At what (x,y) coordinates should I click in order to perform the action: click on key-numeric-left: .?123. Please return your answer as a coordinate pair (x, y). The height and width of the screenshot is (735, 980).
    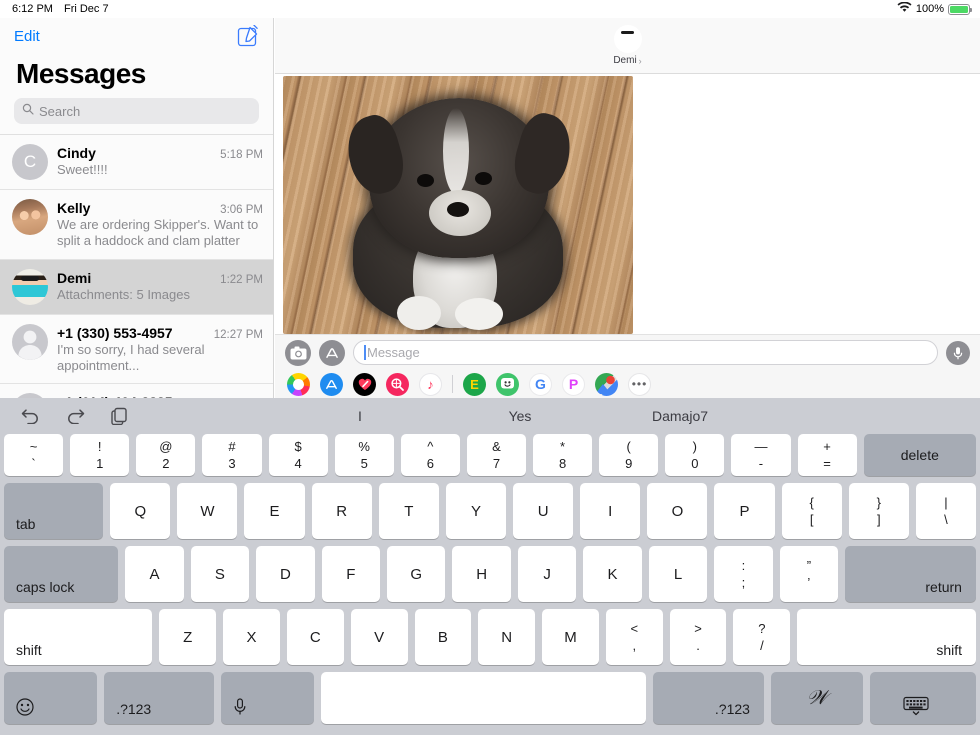
    Looking at the image, I should click on (159, 698).